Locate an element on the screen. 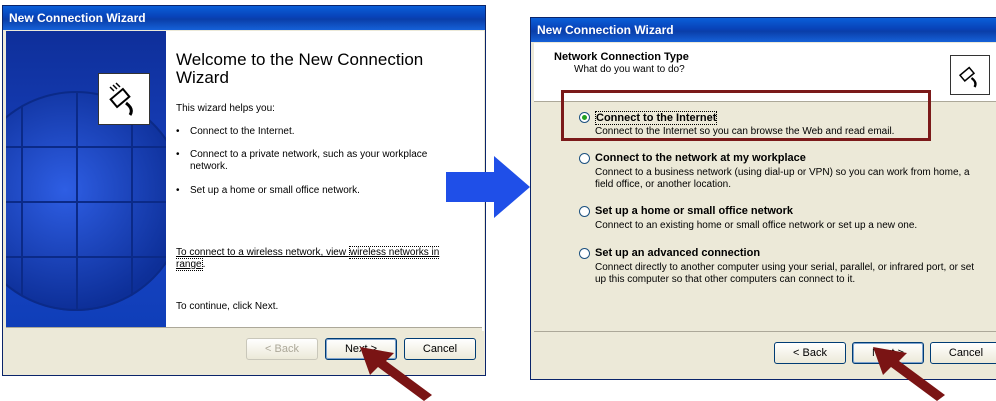 The image size is (996, 401). helps-intro: This wizard helps you: is located at coordinates (225, 108).